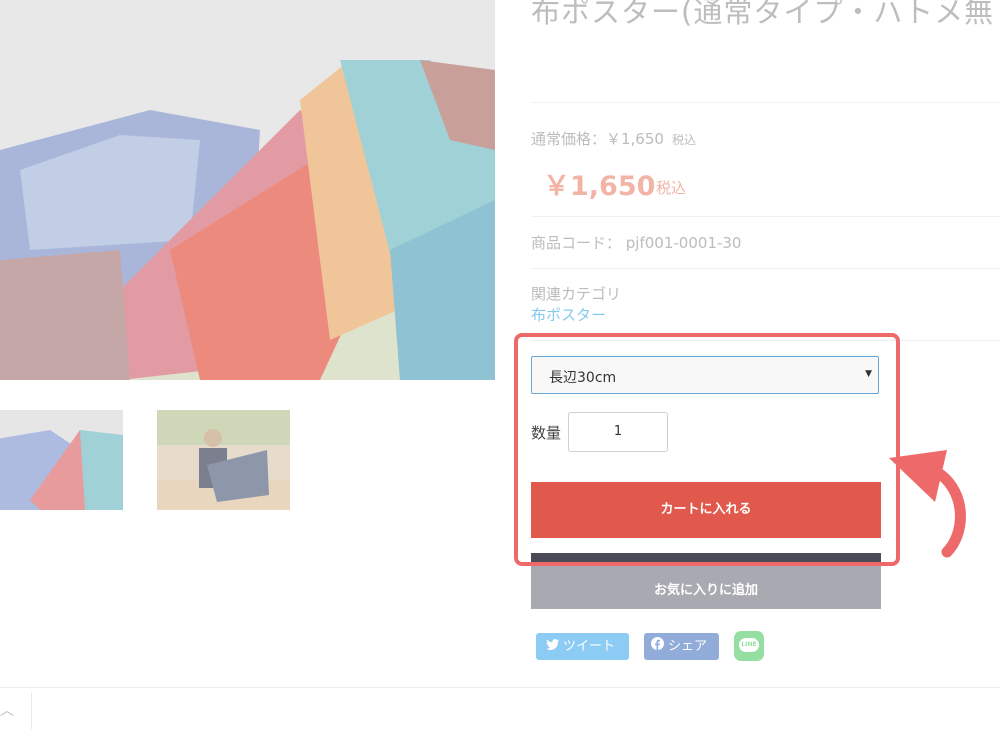 The width and height of the screenshot is (1000, 751). I want to click on facebook-icon, so click(657, 646).